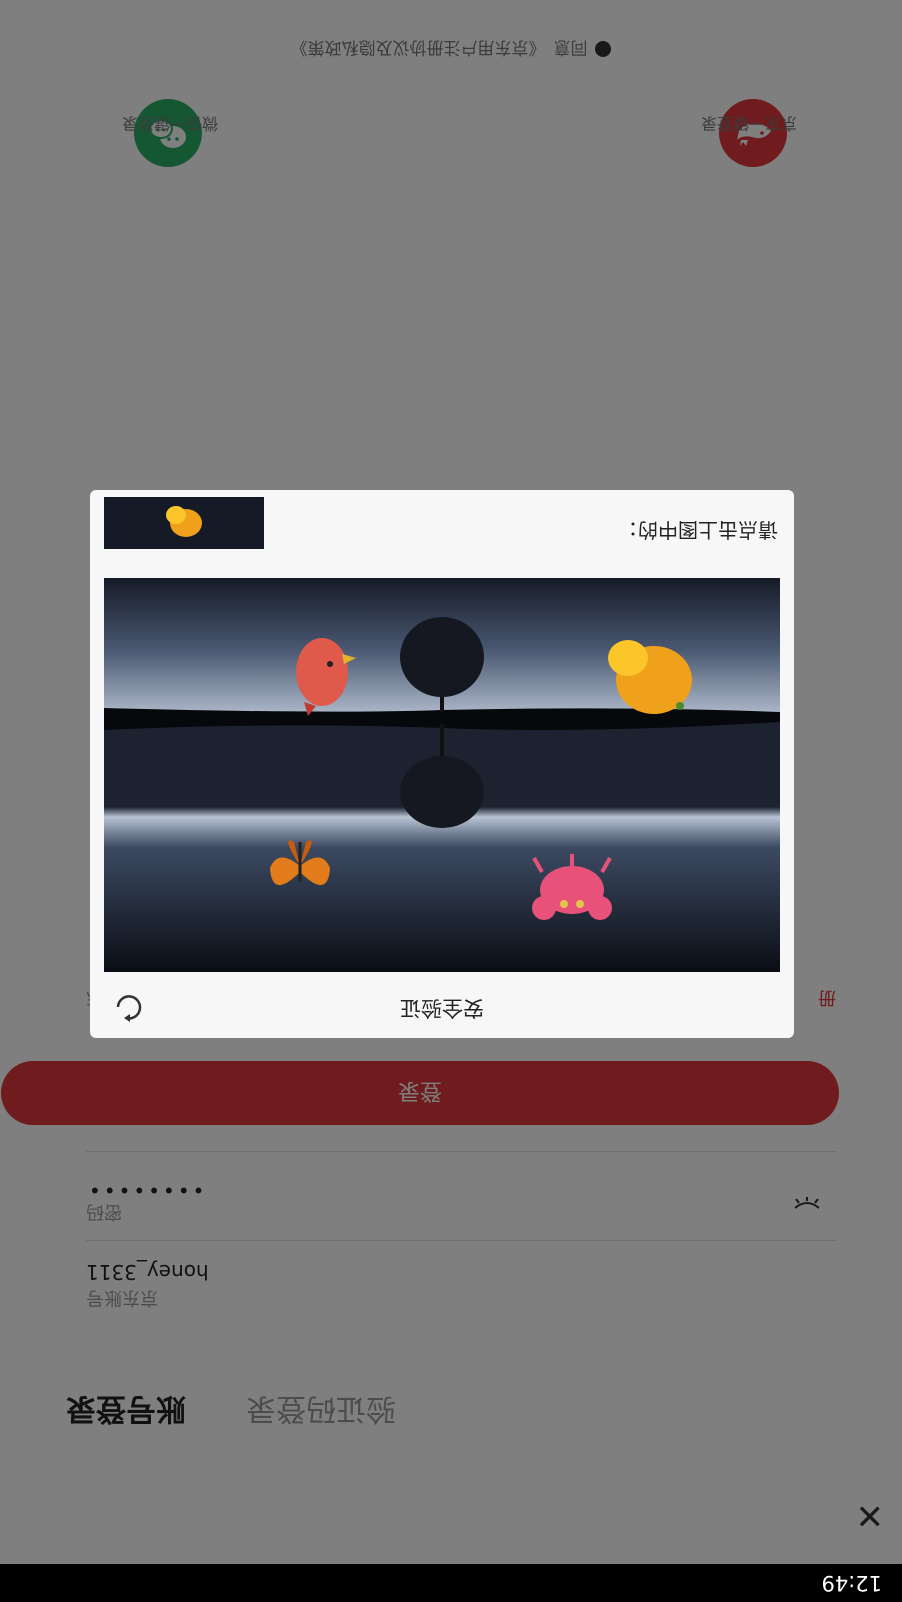  I want to click on status-bar: 12:49, so click(451, 1583).